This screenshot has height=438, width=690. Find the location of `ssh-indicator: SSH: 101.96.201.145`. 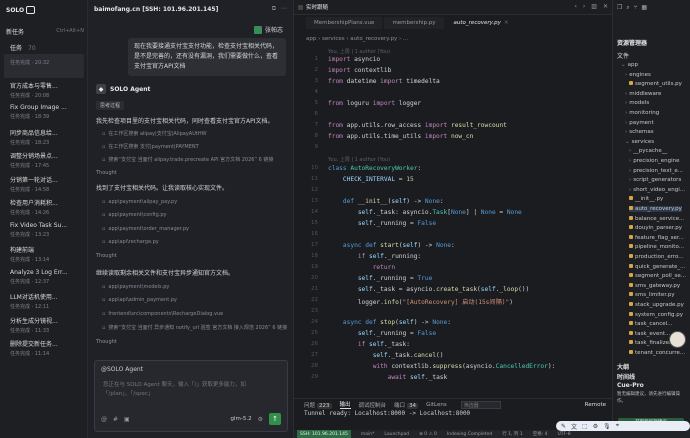

ssh-indicator: SSH: 101.96.201.145 is located at coordinates (324, 434).